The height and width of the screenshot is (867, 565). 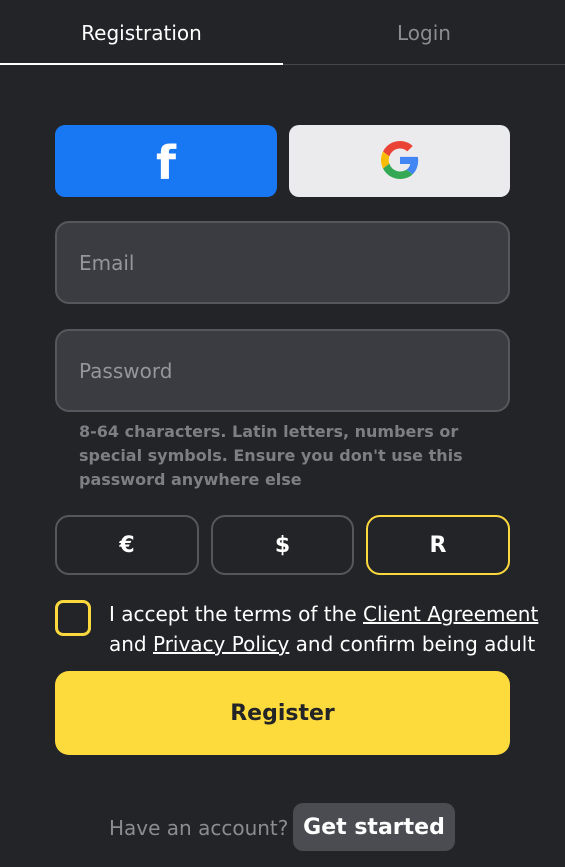 What do you see at coordinates (412, 644) in the screenshot?
I see `terms-text-3: and confirm being adult` at bounding box center [412, 644].